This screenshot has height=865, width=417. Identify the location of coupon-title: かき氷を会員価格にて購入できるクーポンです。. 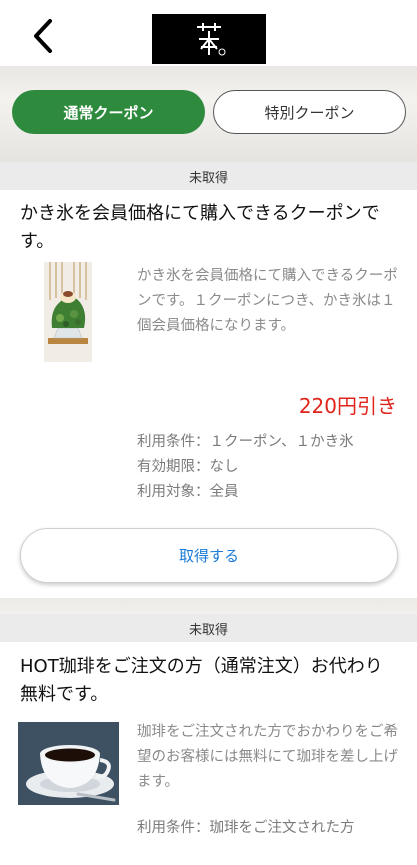
(200, 227).